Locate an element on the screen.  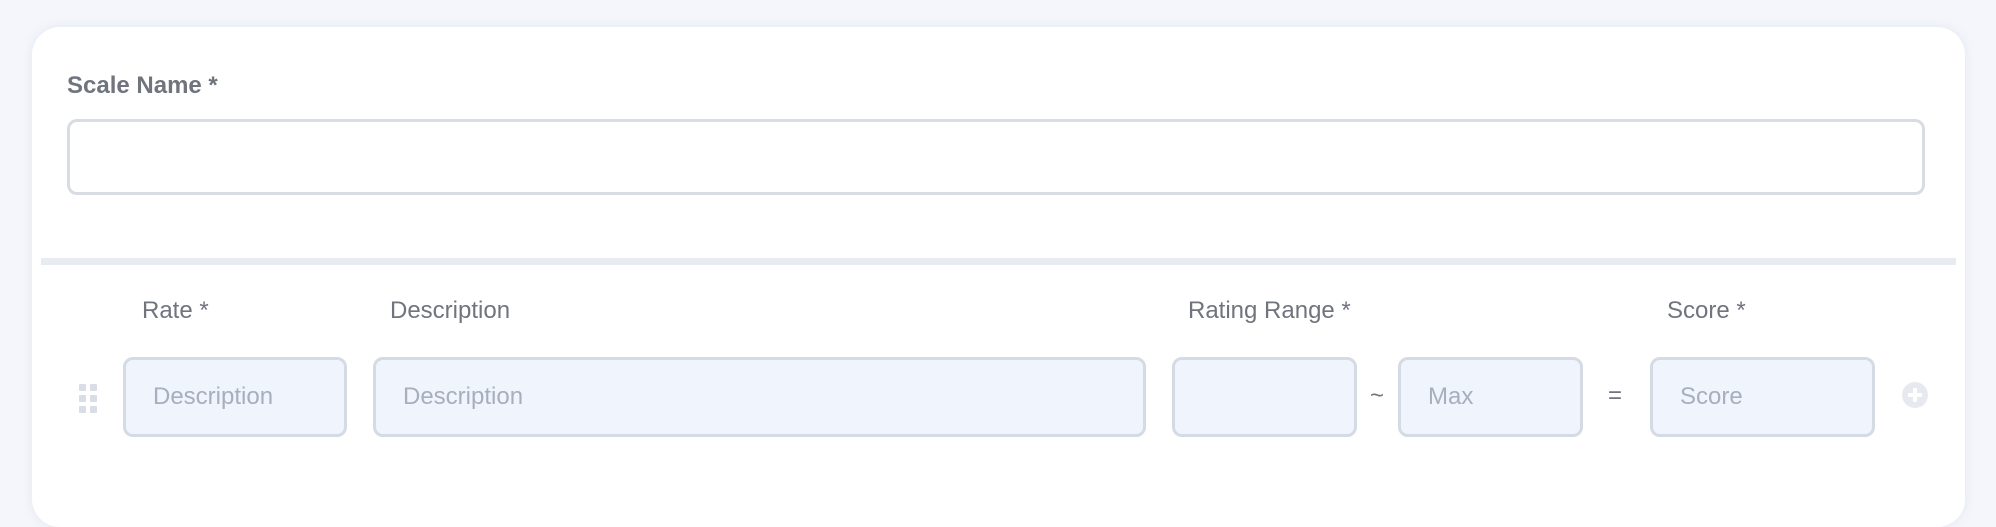
score-input is located at coordinates (1762, 397).